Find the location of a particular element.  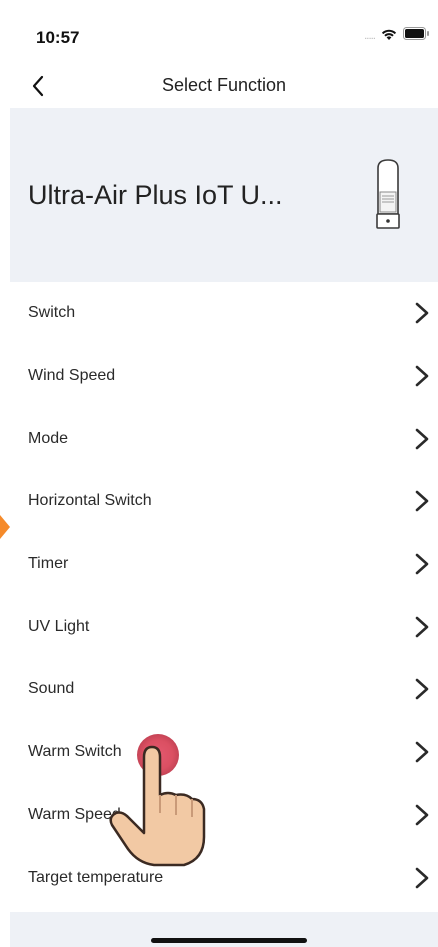

function-item-target-temperature: Target temperature is located at coordinates (224, 877).